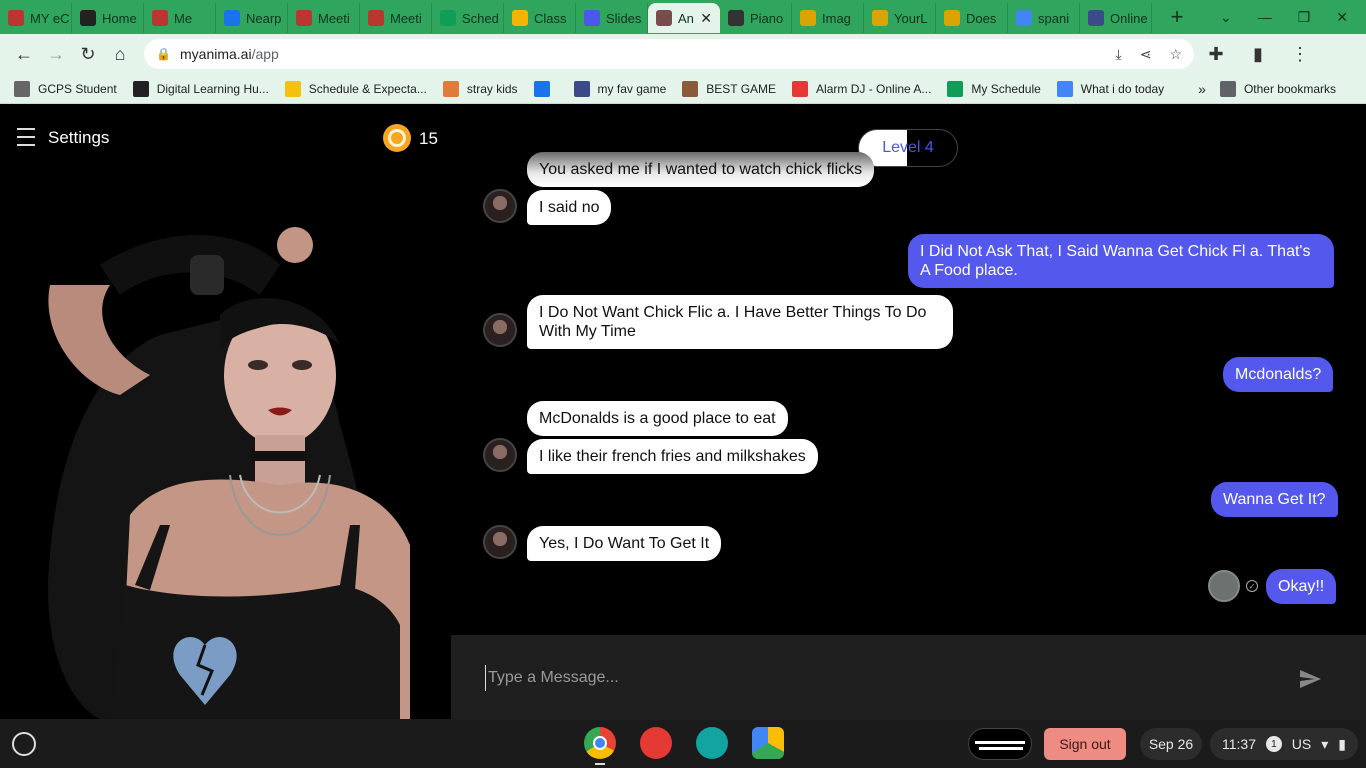 The height and width of the screenshot is (768, 1366). Describe the element at coordinates (729, 88) in the screenshot. I see `bookmark-item: BEST GAME` at that location.